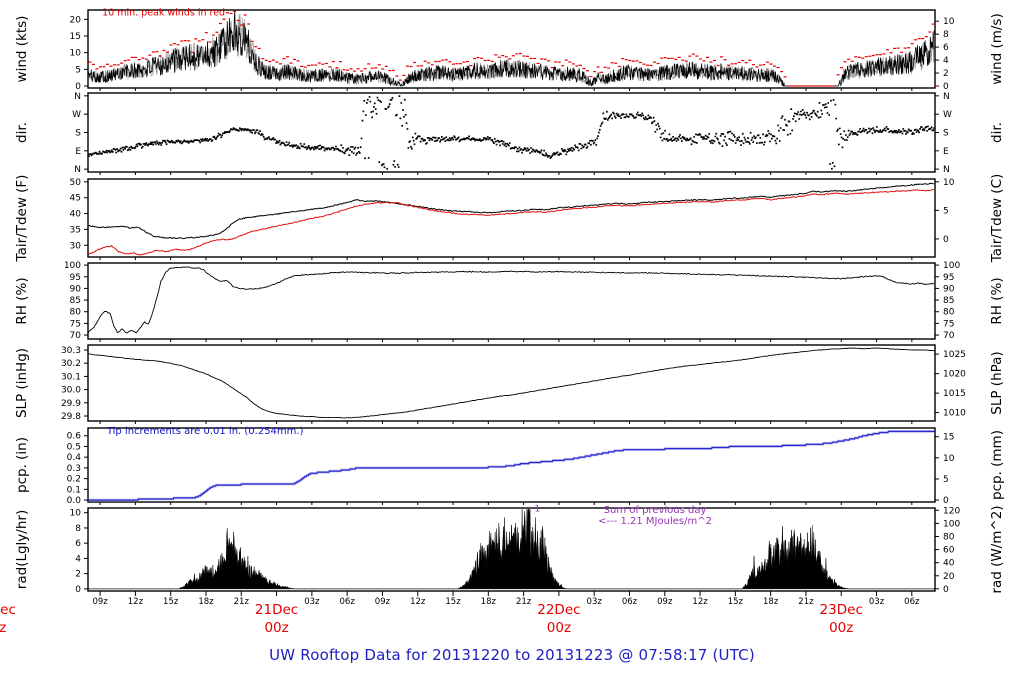  I want to click on y-tick-label: 0.5, so click(74, 447).